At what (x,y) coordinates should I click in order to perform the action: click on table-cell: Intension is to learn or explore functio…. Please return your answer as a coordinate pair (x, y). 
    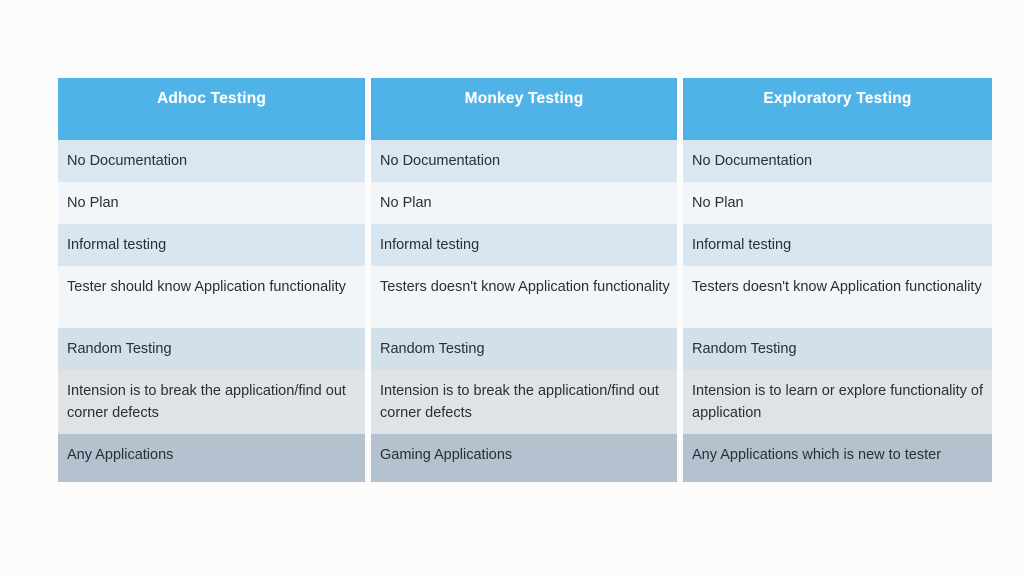
    Looking at the image, I should click on (837, 402).